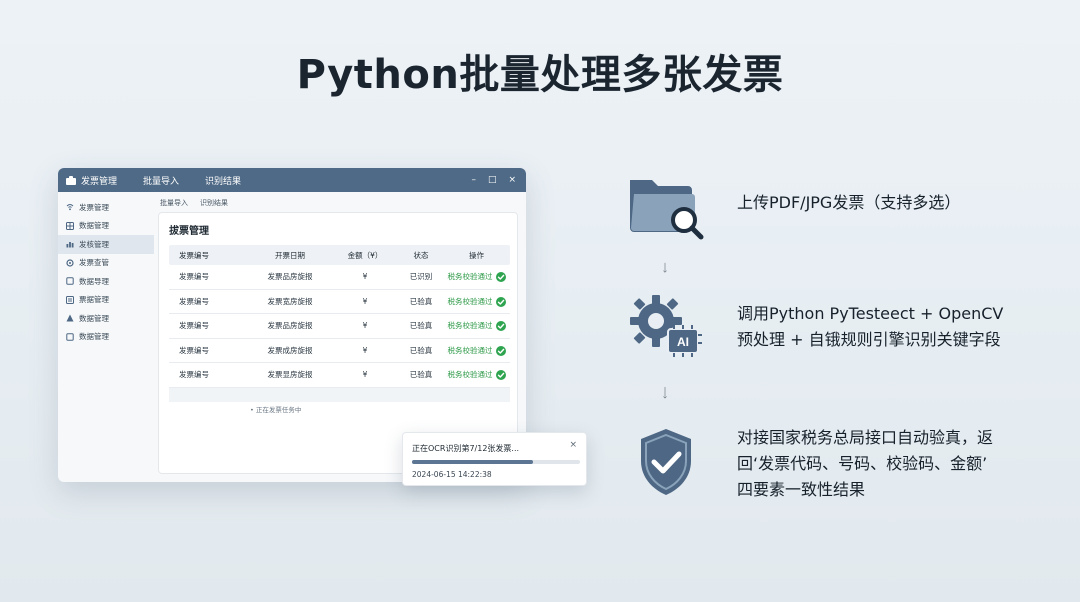 This screenshot has height=602, width=1080. Describe the element at coordinates (94, 300) in the screenshot. I see `sidebar-item-label: 票据管理` at that location.